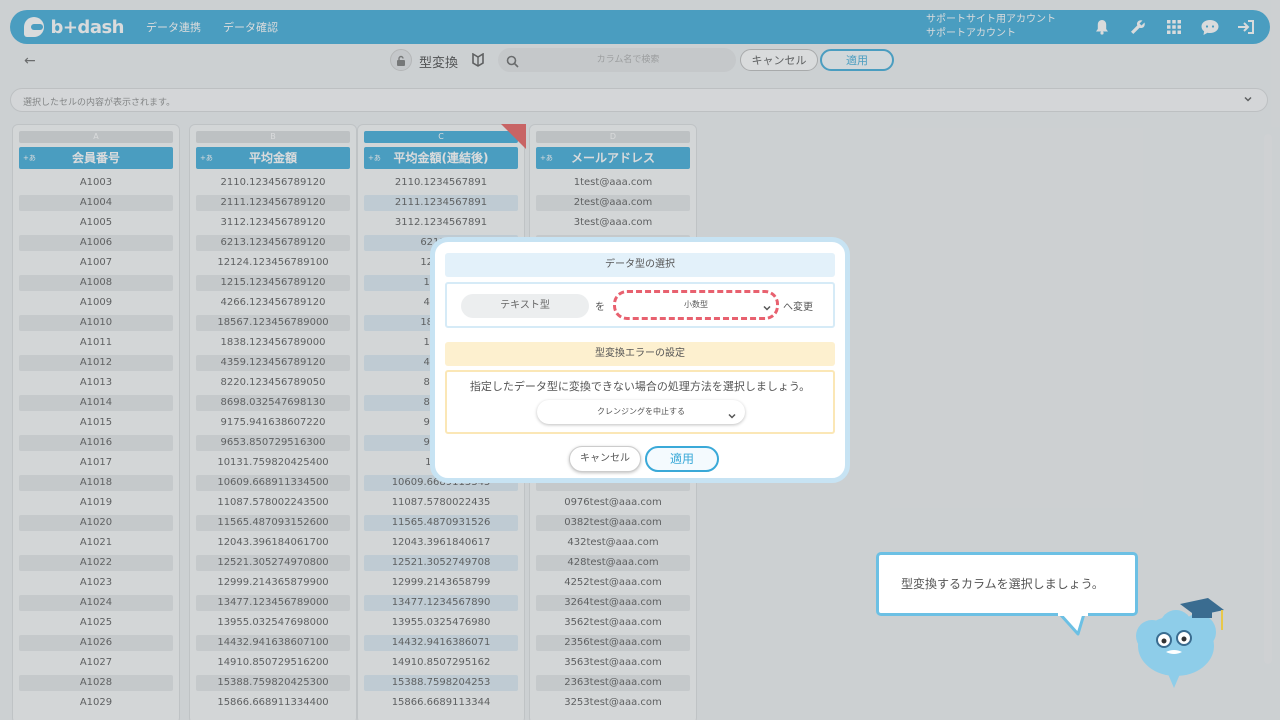 The height and width of the screenshot is (720, 1280). What do you see at coordinates (525, 306) in the screenshot?
I see `source-type-chip: テキスト型` at bounding box center [525, 306].